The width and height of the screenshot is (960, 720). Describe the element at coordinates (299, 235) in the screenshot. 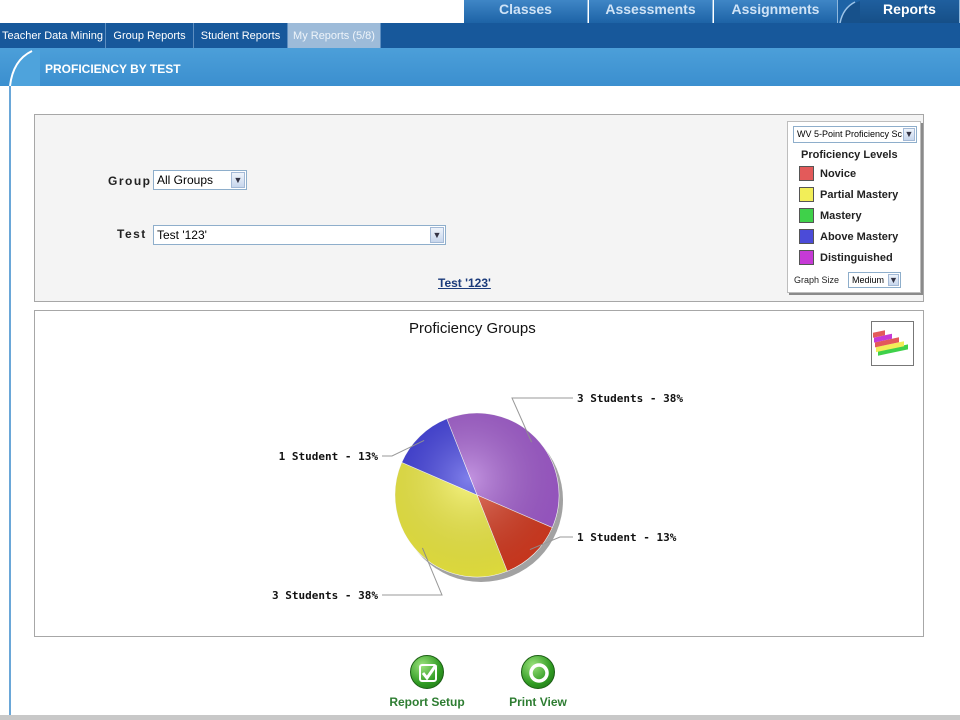

I see `test-select: Test '123' ▼` at that location.